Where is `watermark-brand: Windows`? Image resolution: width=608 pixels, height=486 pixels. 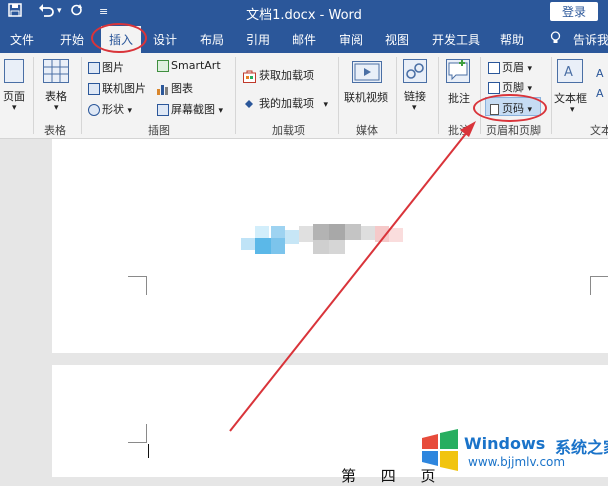
watermark-brand: Windows is located at coordinates (505, 443).